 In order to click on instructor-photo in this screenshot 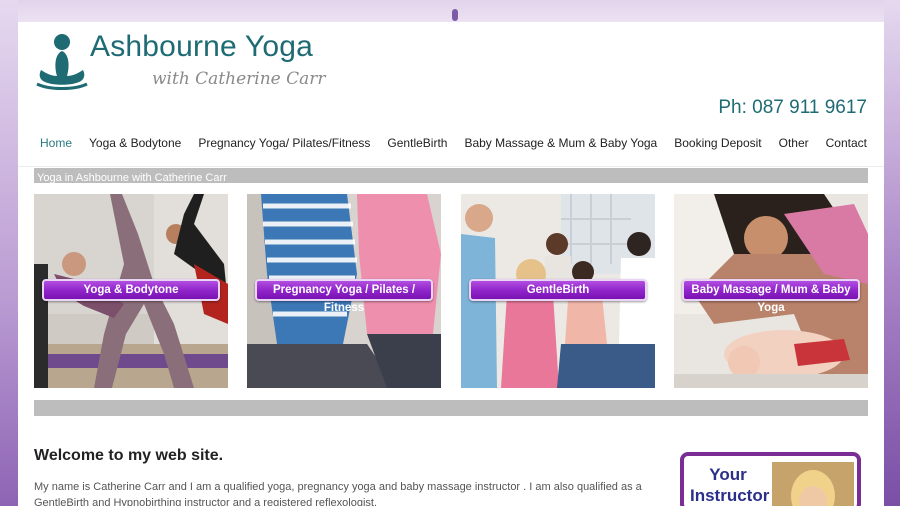, I will do `click(813, 484)`.